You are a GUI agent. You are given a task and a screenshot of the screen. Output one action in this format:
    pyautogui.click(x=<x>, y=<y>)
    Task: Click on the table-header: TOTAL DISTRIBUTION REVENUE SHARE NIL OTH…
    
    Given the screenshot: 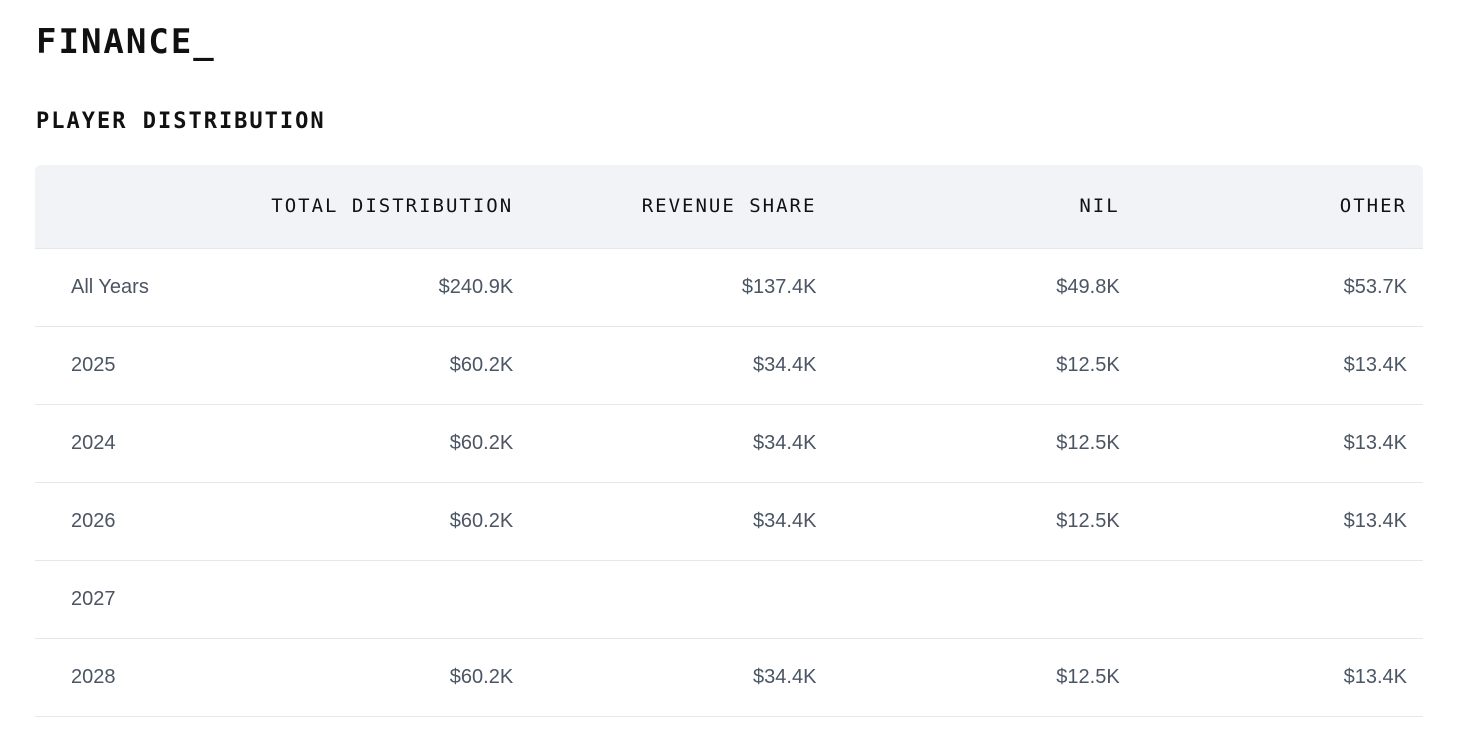 What is the action you would take?
    pyautogui.click(x=729, y=207)
    